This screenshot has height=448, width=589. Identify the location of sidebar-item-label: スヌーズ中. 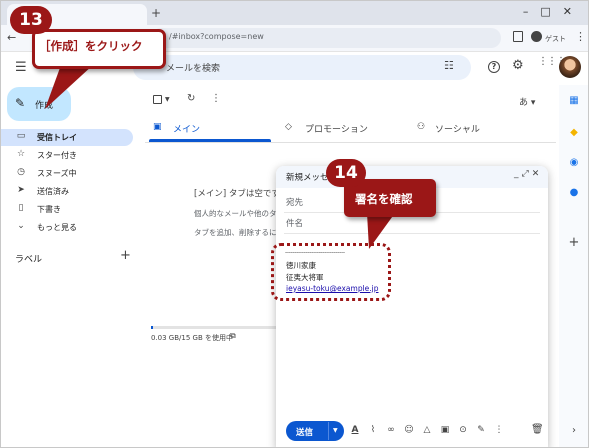
(57, 173).